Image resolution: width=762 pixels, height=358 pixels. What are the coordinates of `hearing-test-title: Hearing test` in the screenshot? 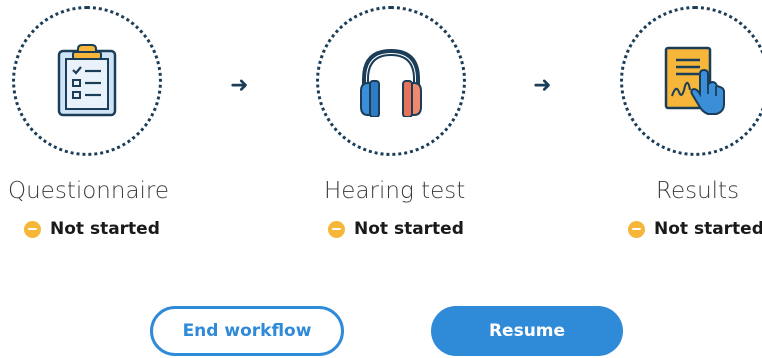 It's located at (395, 191).